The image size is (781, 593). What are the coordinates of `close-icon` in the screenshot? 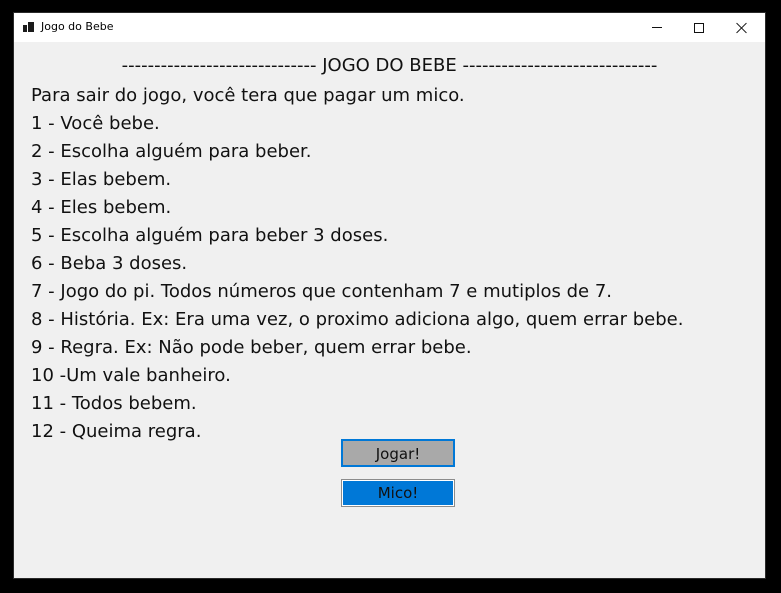 It's located at (742, 28).